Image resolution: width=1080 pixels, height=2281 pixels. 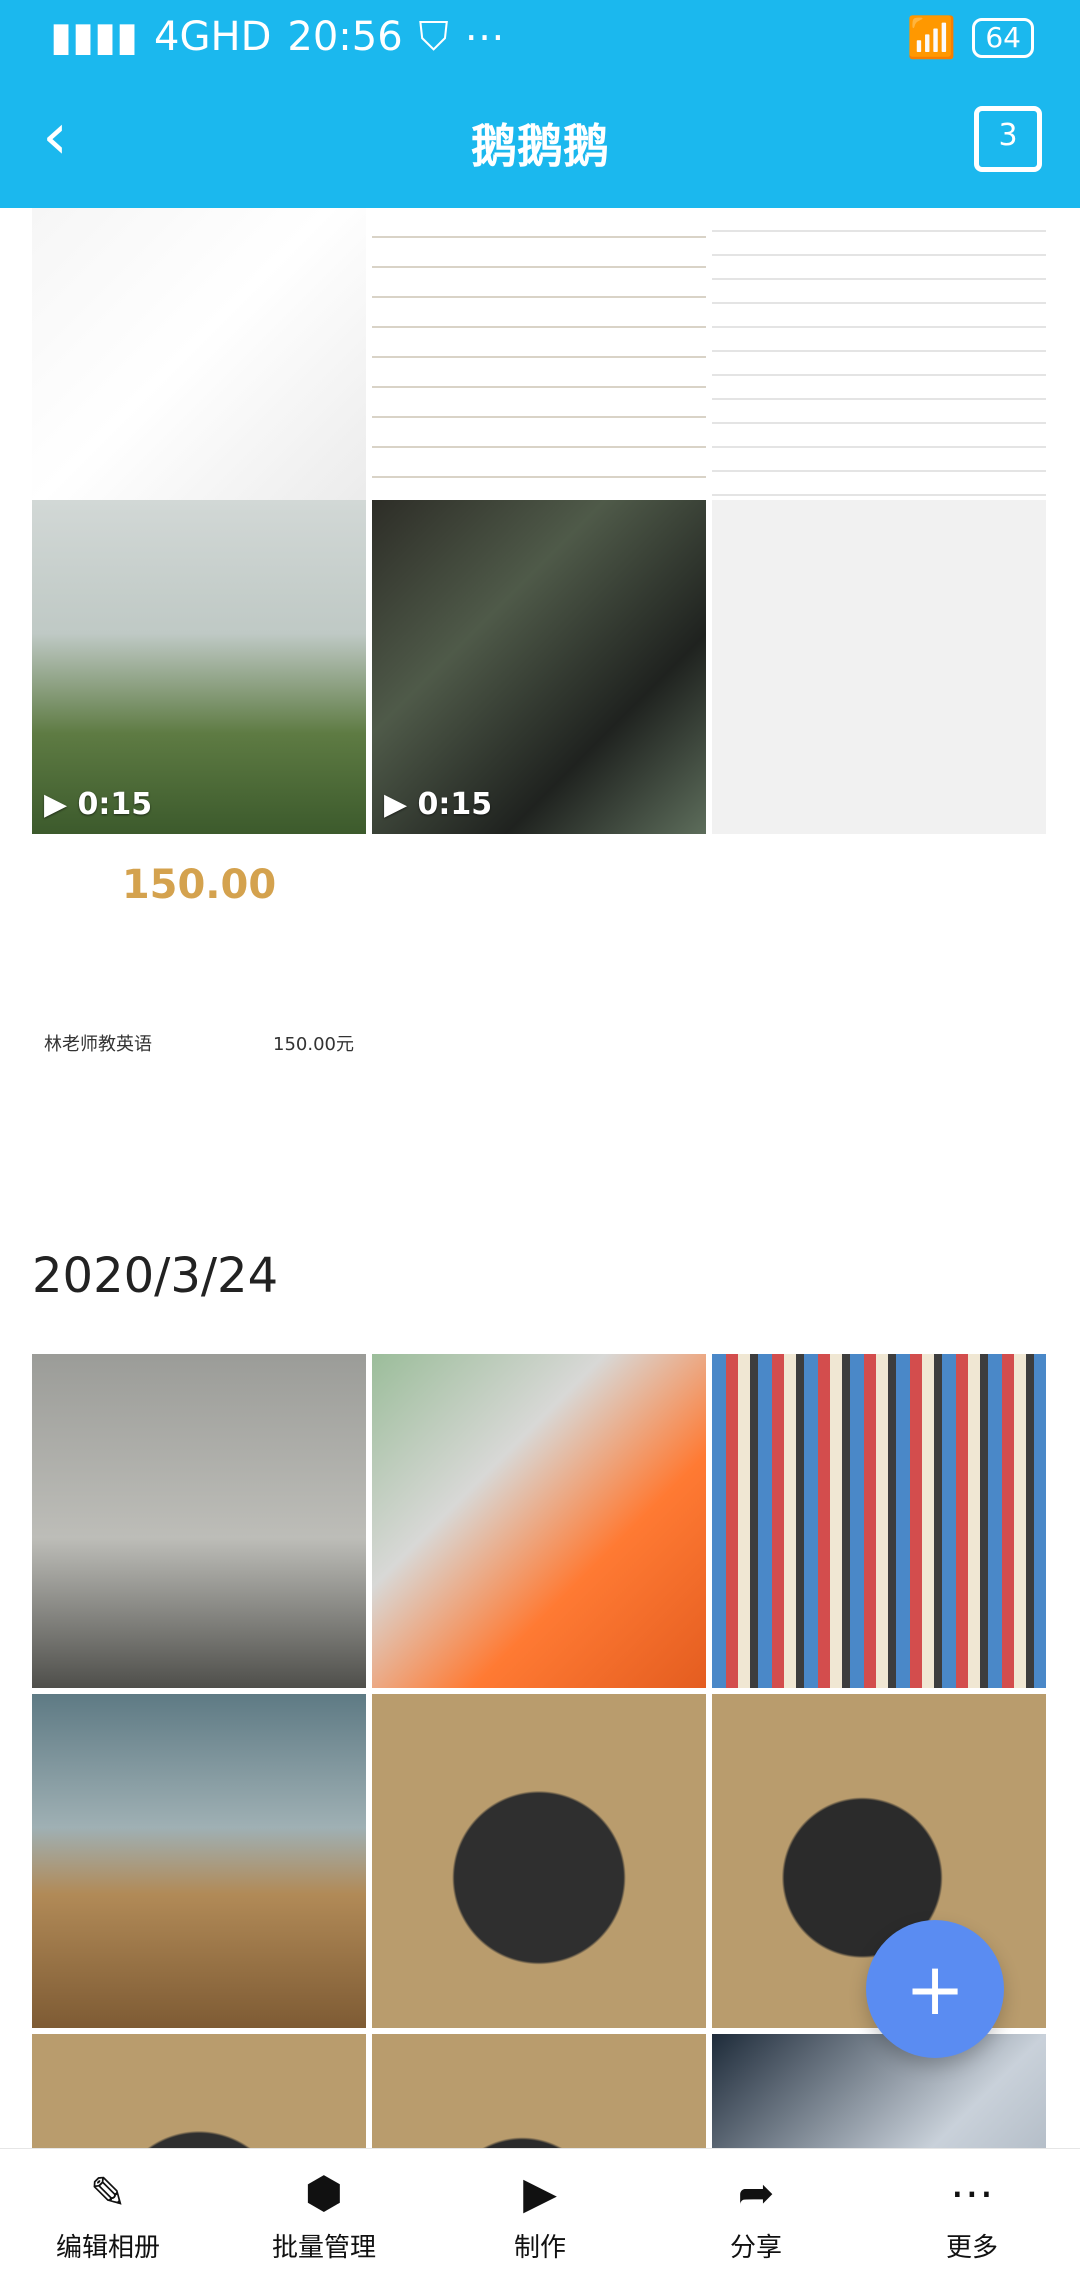 I want to click on navigation-bar: ‹ 鹅鹅鹅 3, so click(x=540, y=140).